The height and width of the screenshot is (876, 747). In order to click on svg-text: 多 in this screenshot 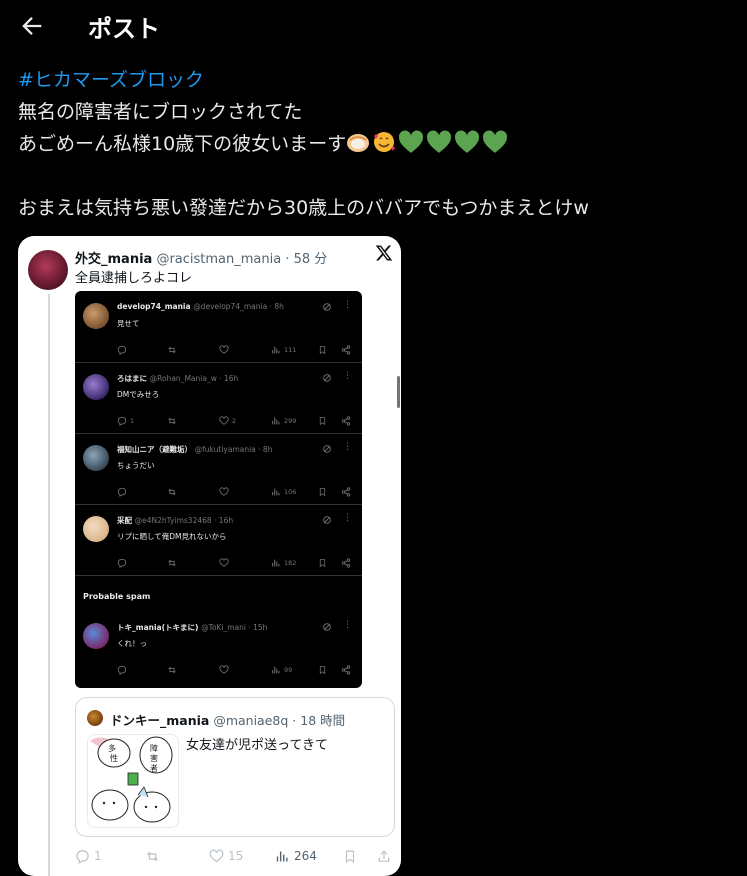, I will do `click(112, 748)`.